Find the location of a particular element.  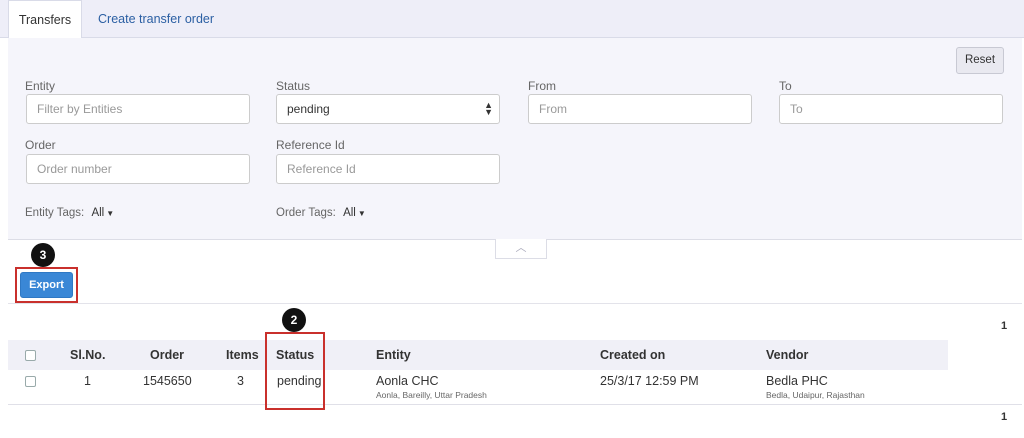

header-created-on: Created on is located at coordinates (633, 355).